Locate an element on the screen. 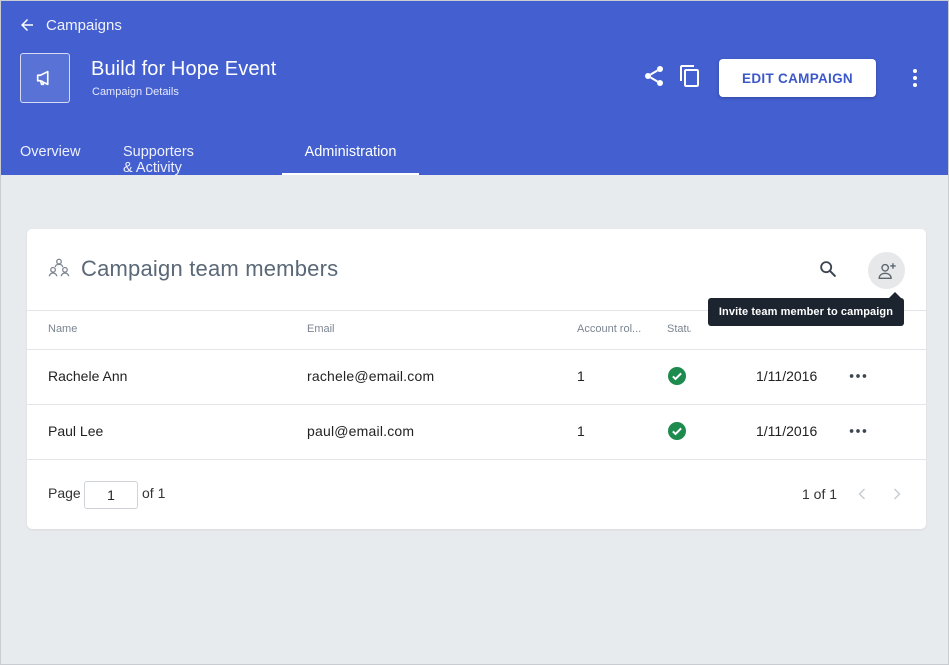 The width and height of the screenshot is (949, 665). chevron-left-icon is located at coordinates (862, 494).